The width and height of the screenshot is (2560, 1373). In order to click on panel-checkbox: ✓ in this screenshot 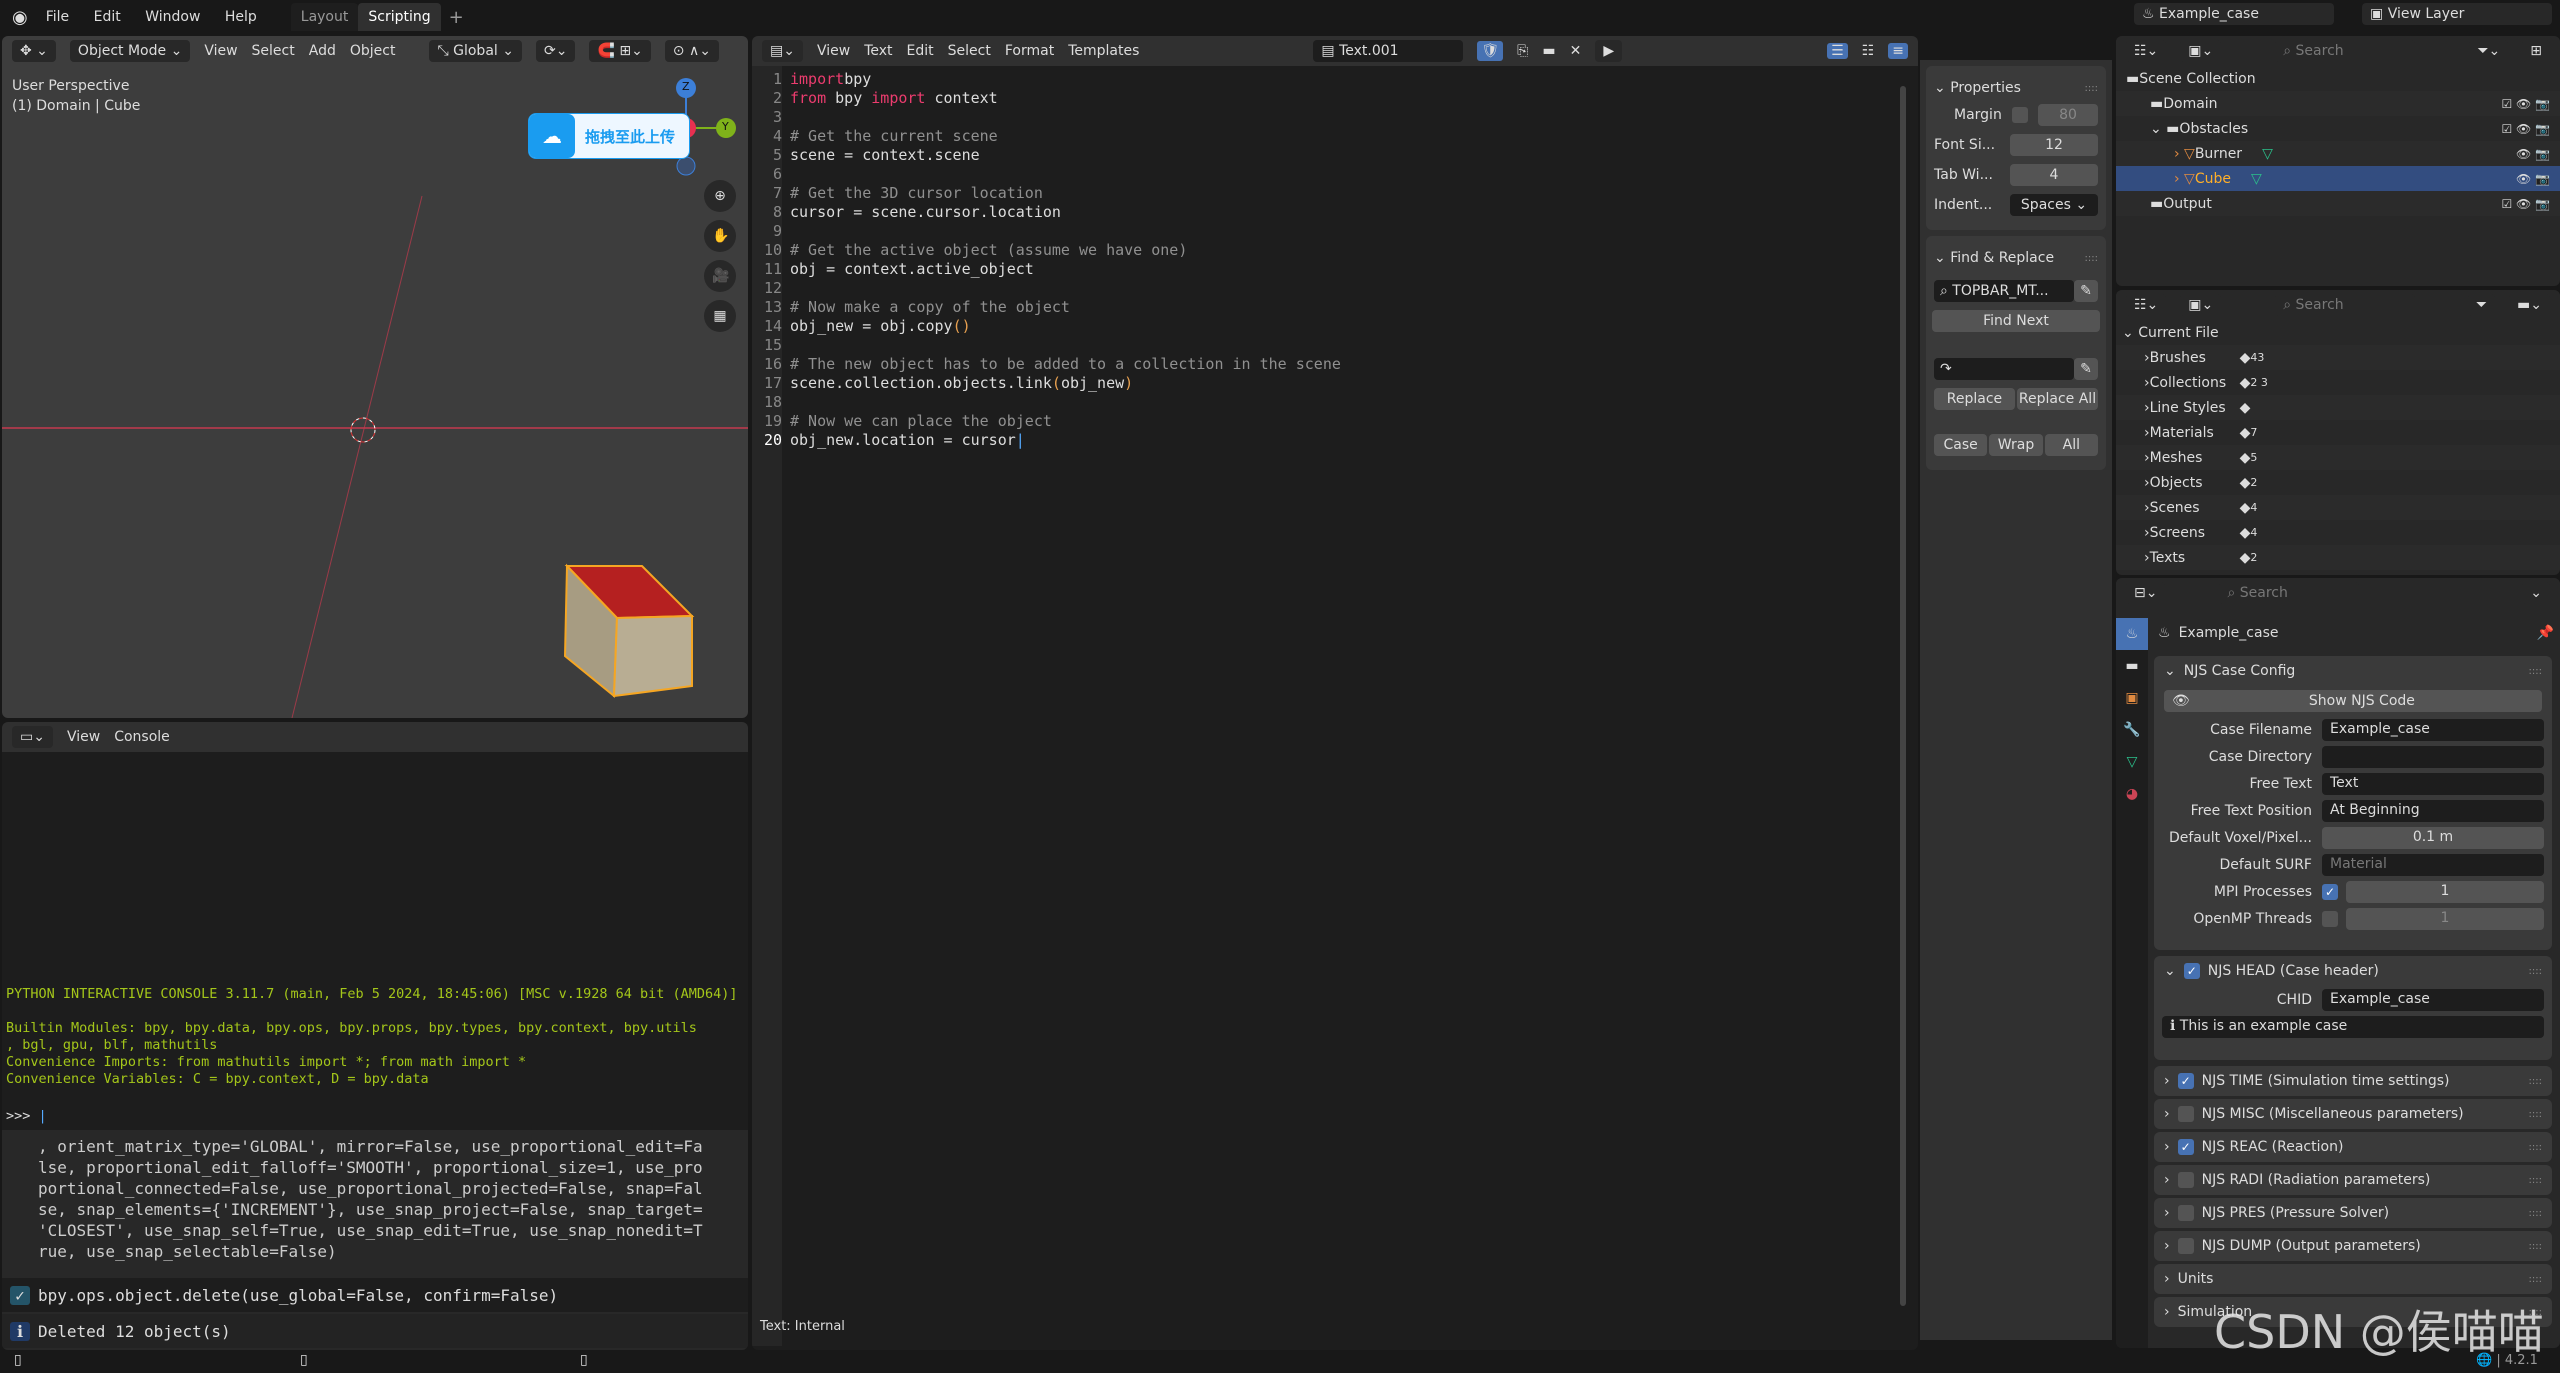, I will do `click(2185, 1081)`.